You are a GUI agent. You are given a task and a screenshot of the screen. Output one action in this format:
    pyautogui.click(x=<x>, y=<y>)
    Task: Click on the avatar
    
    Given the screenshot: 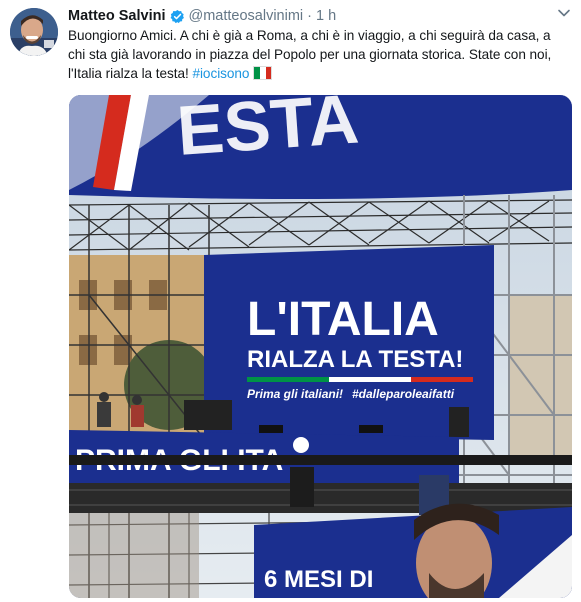 What is the action you would take?
    pyautogui.click(x=34, y=32)
    